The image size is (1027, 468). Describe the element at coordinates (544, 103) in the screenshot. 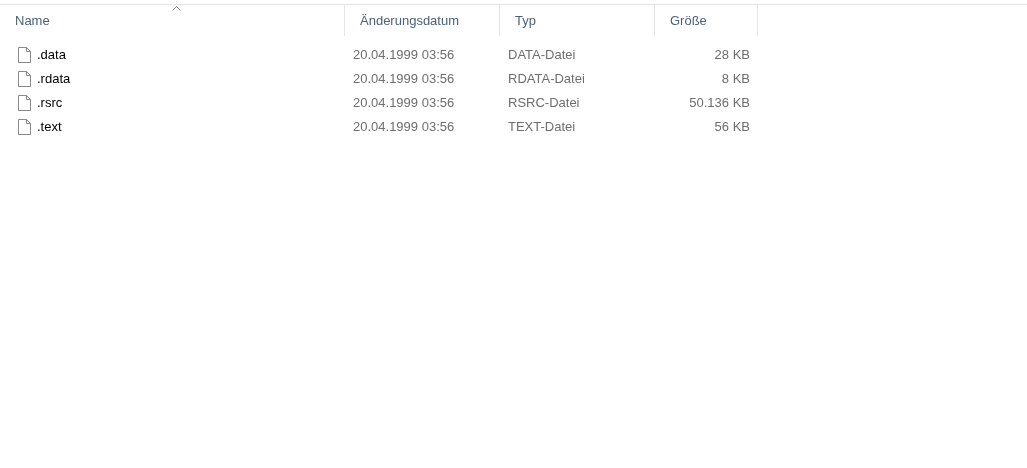

I see `file-type: RSRC-Datei` at that location.